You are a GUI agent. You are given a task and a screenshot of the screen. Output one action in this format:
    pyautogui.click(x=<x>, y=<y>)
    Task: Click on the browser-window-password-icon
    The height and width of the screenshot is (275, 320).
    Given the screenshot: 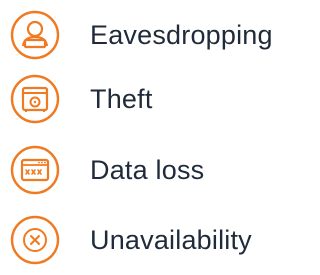 What is the action you would take?
    pyautogui.click(x=35, y=170)
    